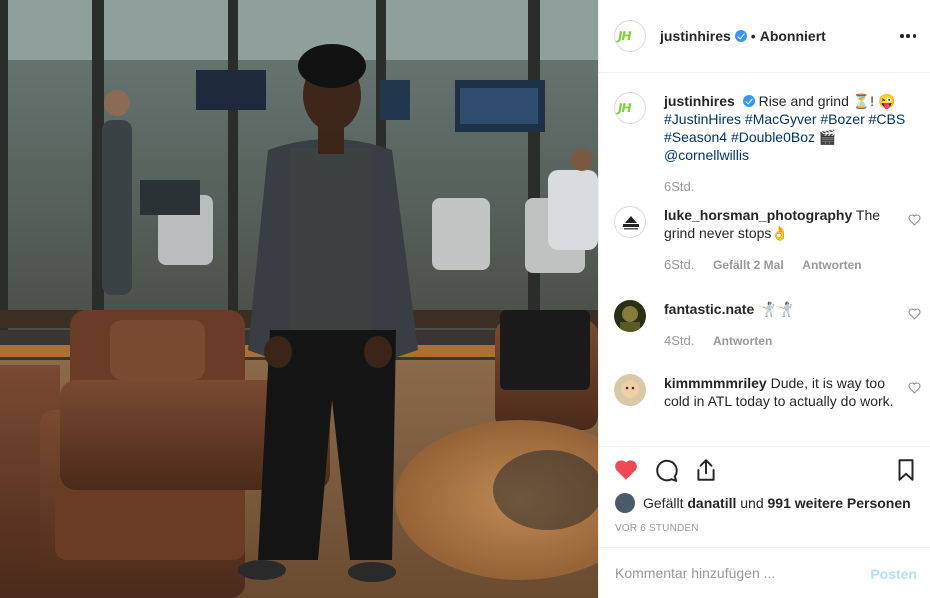 Image resolution: width=930 pixels, height=598 pixels. What do you see at coordinates (715, 383) in the screenshot?
I see `comment-author: kimmmmmriley` at bounding box center [715, 383].